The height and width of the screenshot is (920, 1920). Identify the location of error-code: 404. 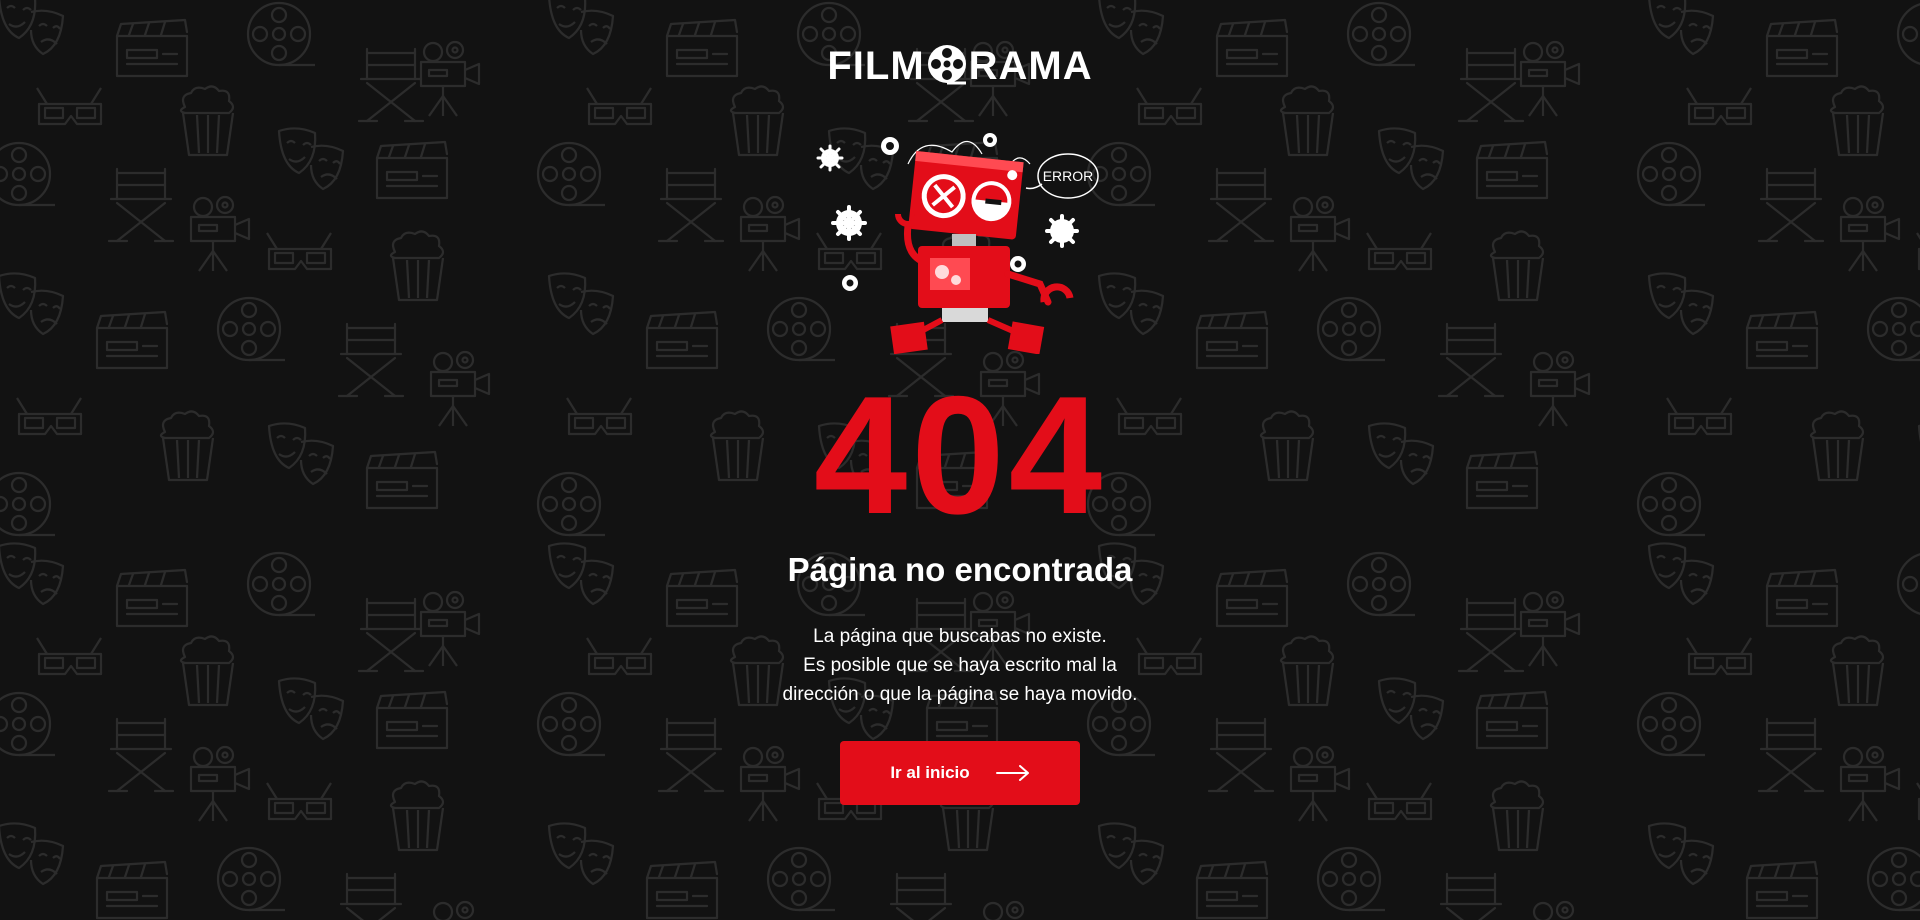
(960, 455).